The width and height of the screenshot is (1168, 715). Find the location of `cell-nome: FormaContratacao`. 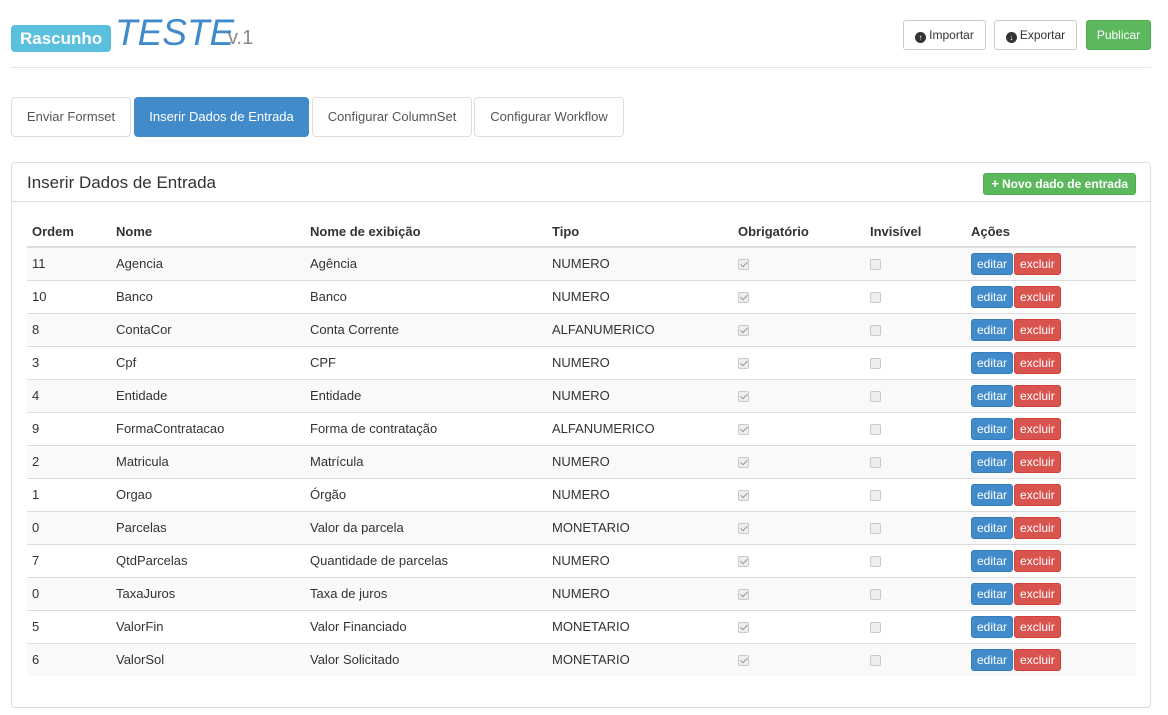

cell-nome: FormaContratacao is located at coordinates (208, 428).